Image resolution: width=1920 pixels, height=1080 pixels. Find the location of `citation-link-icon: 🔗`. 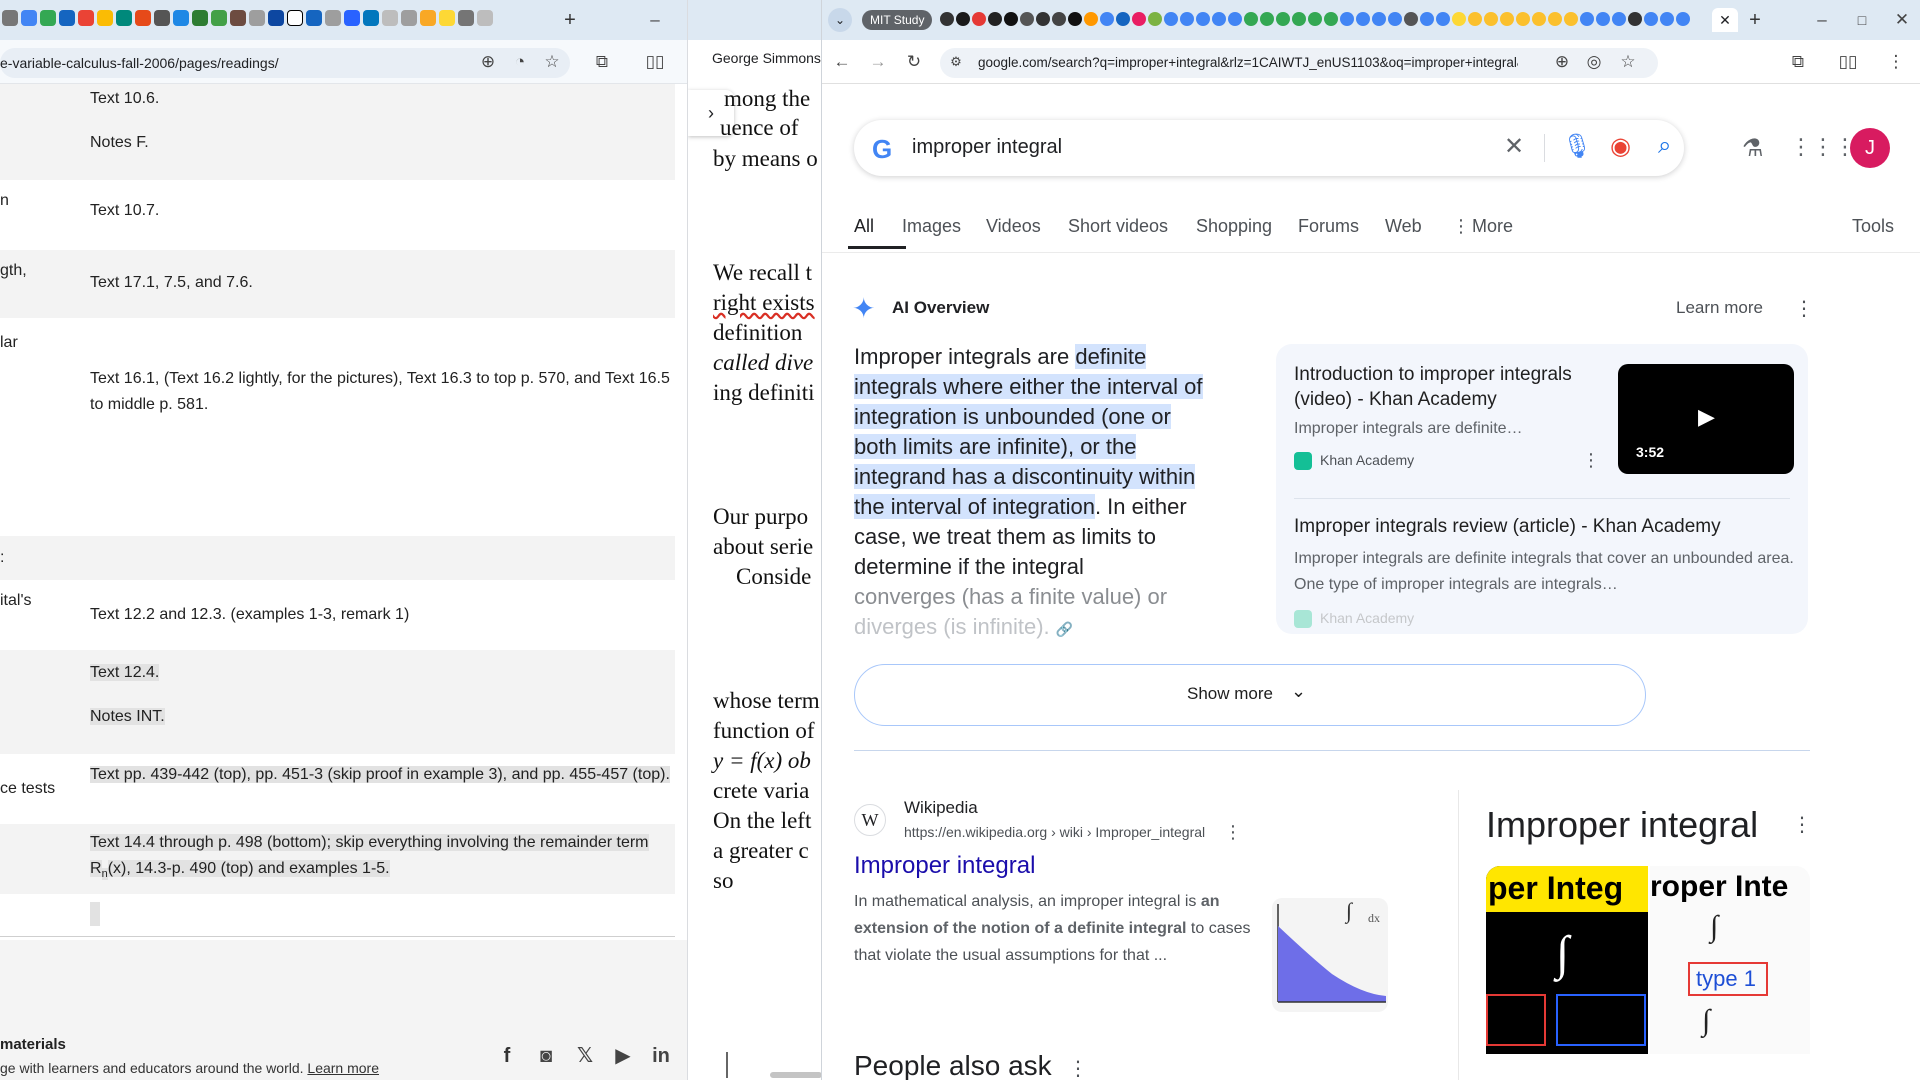

citation-link-icon: 🔗 is located at coordinates (1064, 629).